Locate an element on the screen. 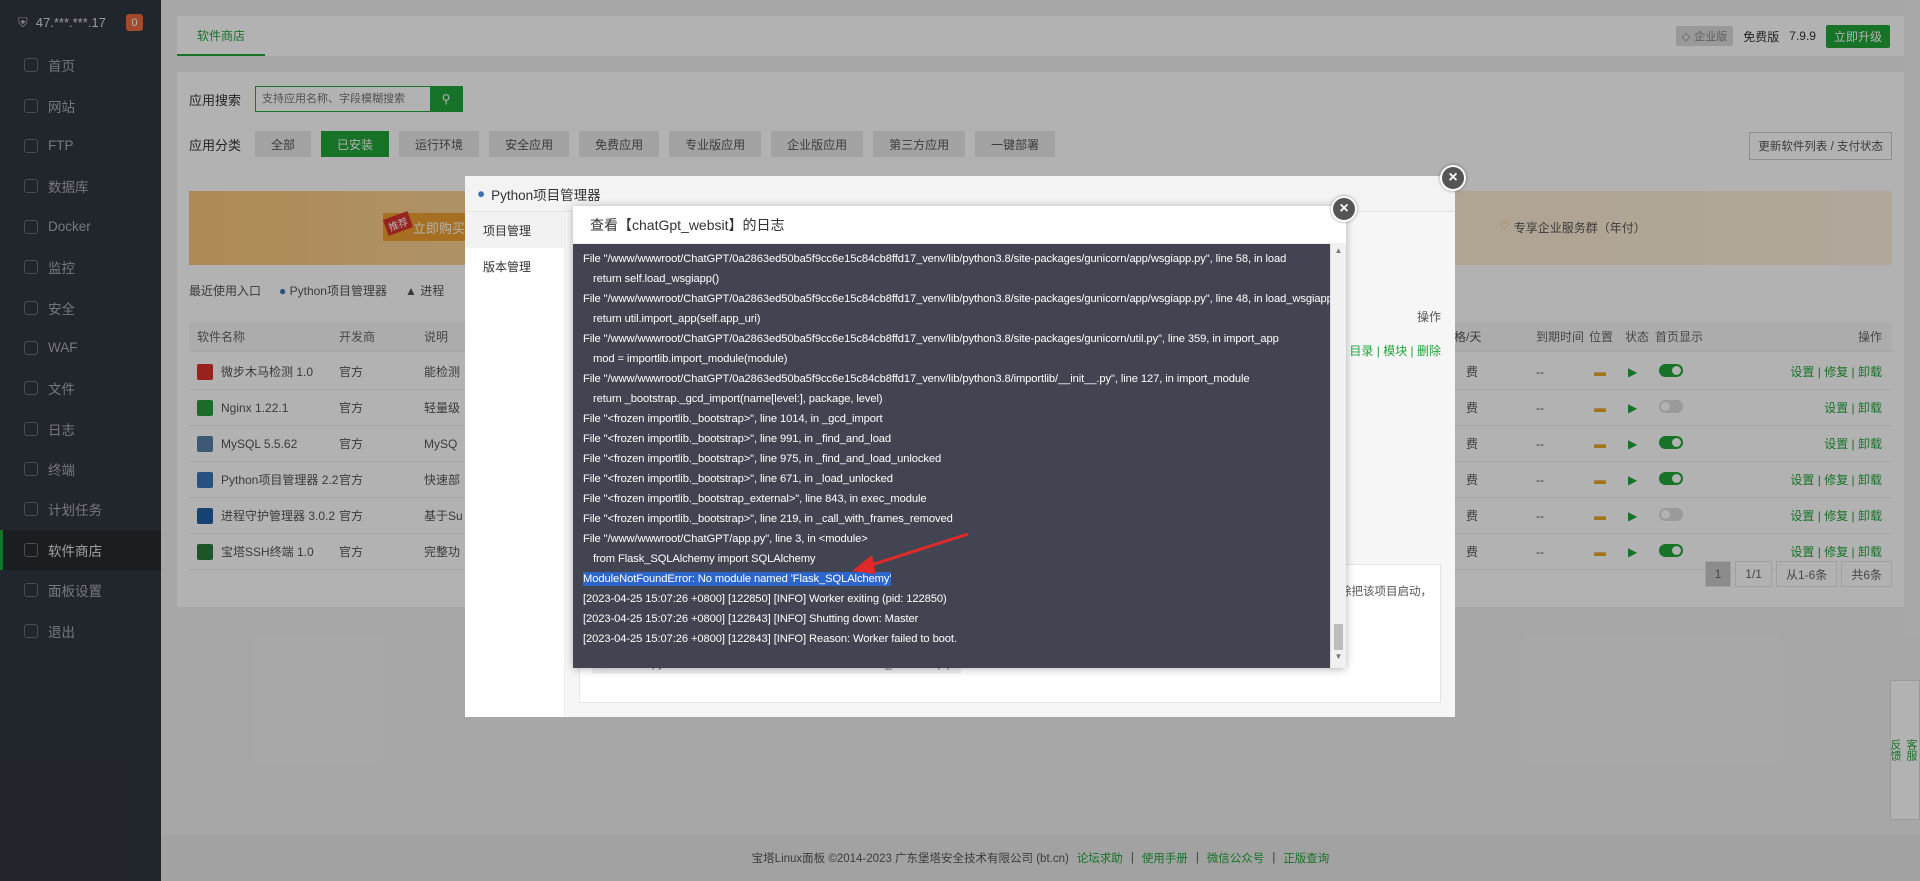  log-dialog-title: 查看【chatGpt_websit】的日志 is located at coordinates (959, 225).